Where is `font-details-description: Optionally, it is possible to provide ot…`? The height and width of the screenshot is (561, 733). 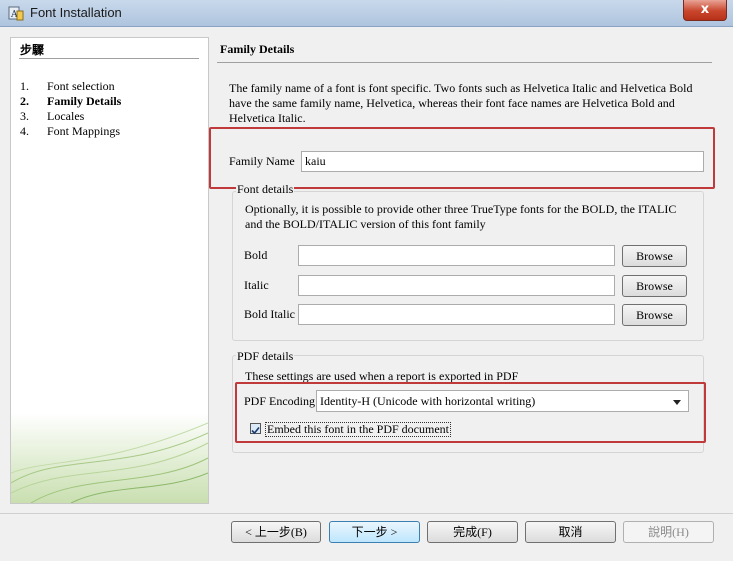
font-details-description: Optionally, it is possible to provide ot… is located at coordinates (461, 216).